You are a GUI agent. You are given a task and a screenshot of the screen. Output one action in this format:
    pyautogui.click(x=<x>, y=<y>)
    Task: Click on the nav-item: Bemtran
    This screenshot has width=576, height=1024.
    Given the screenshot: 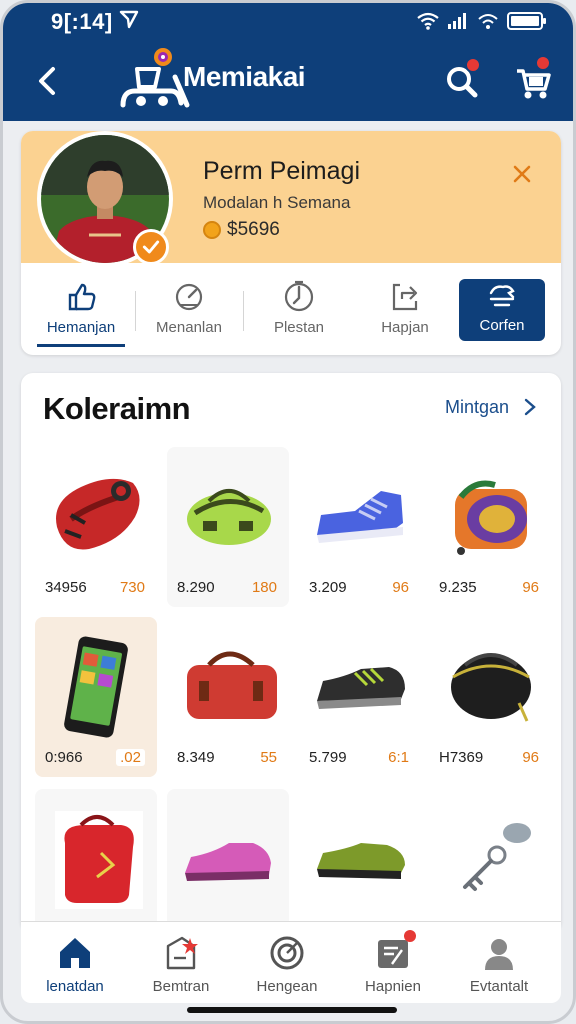 What is the action you would take?
    pyautogui.click(x=181, y=964)
    